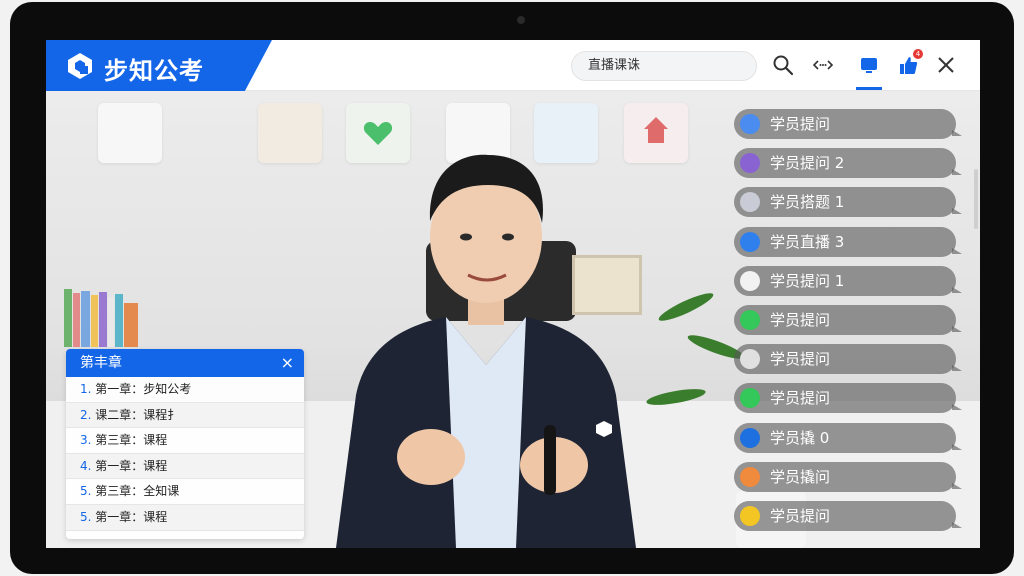 This screenshot has width=1024, height=576. Describe the element at coordinates (848, 163) in the screenshot. I see `comment-bubble: 学员提问 2` at that location.